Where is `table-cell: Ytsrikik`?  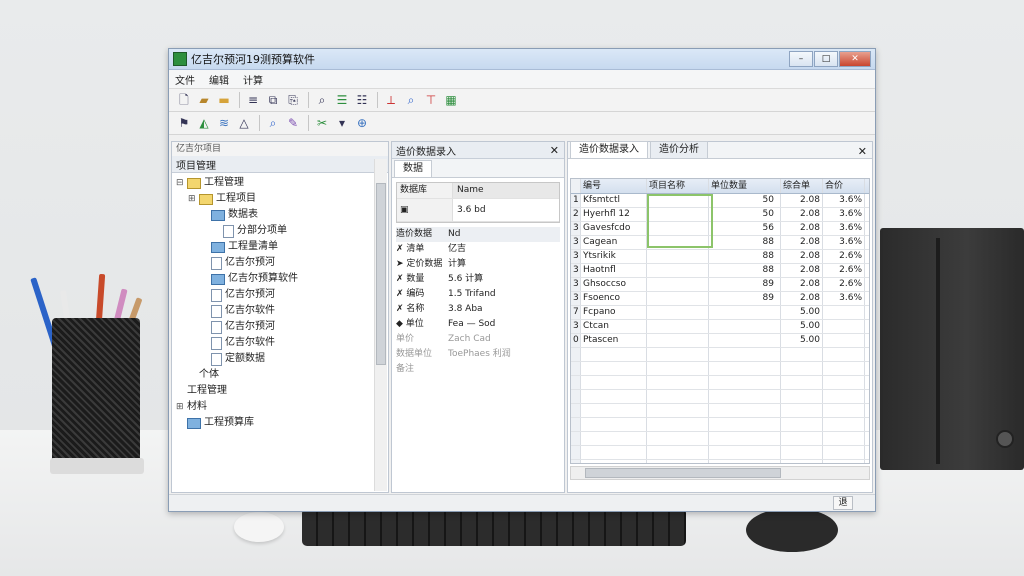 table-cell: Ytsrikik is located at coordinates (614, 256).